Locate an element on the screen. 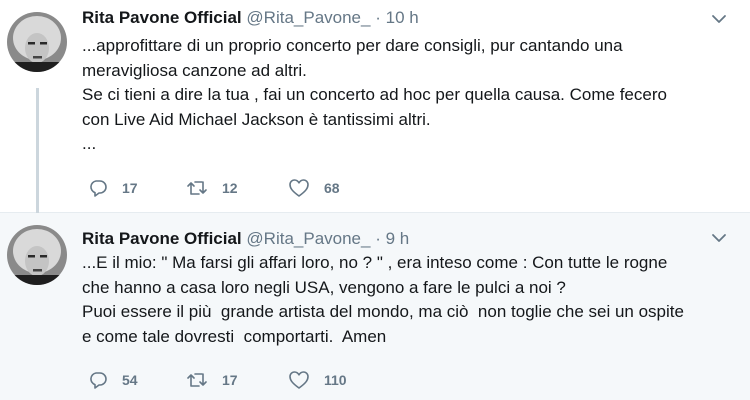 The width and height of the screenshot is (750, 400). reply-count: 17 is located at coordinates (130, 188).